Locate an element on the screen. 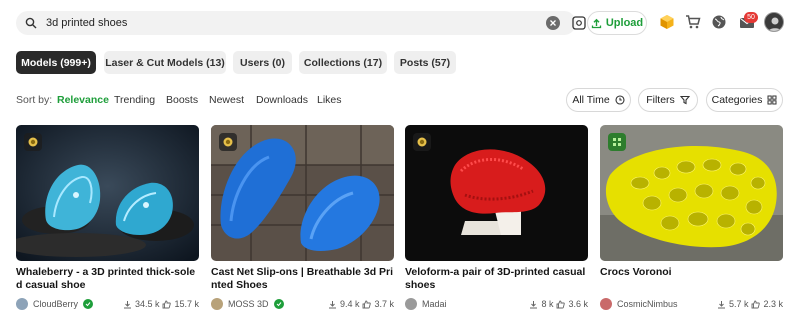 This screenshot has height=321, width=800. model-stats: 8 k 3.6 k is located at coordinates (558, 304).